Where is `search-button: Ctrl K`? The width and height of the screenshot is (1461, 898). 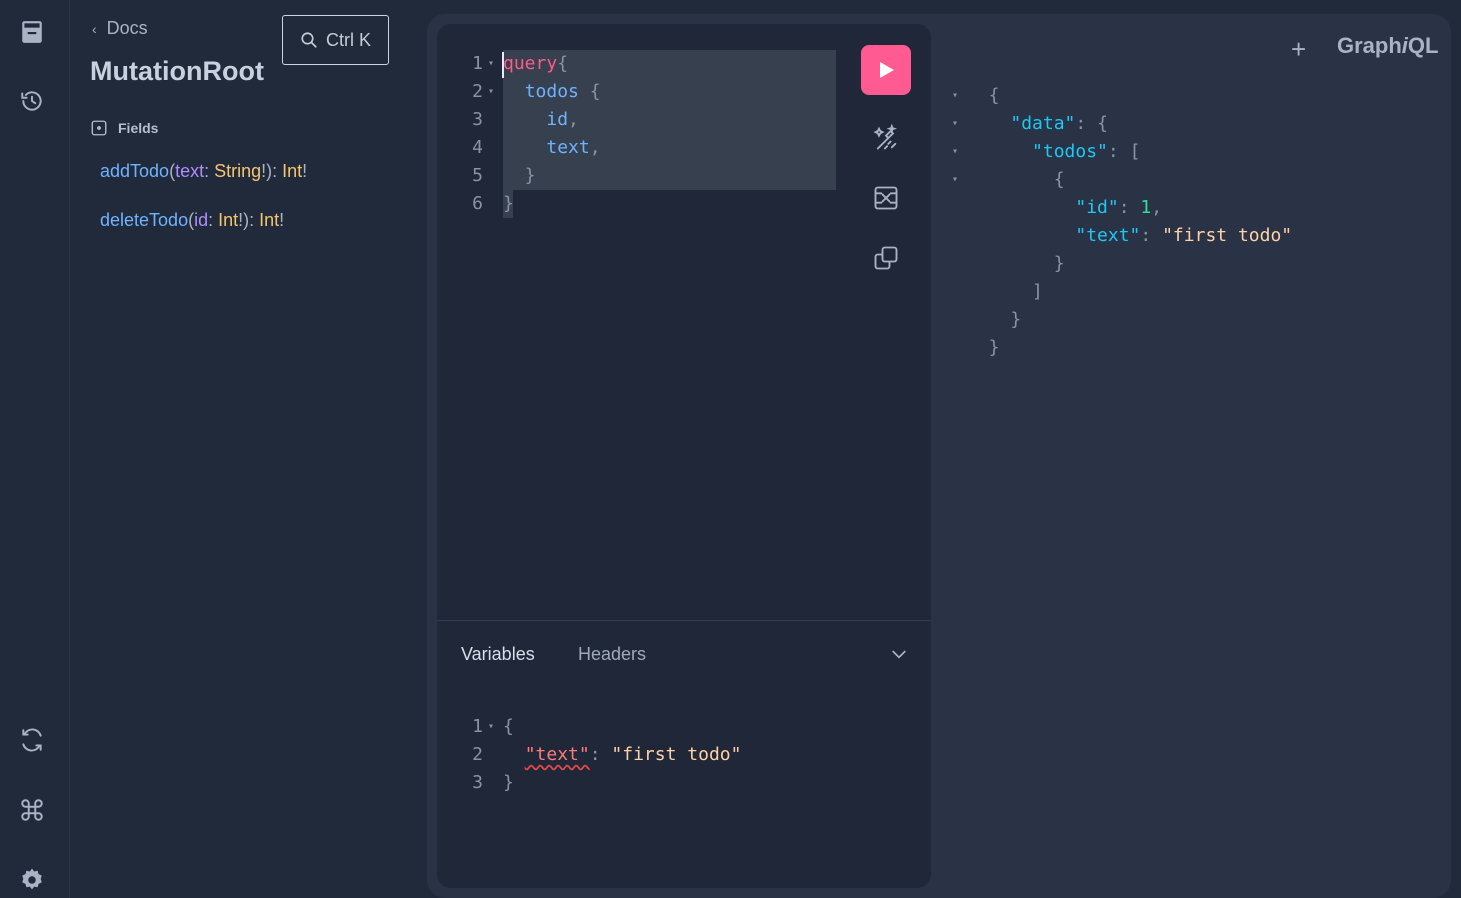 search-button: Ctrl K is located at coordinates (335, 40).